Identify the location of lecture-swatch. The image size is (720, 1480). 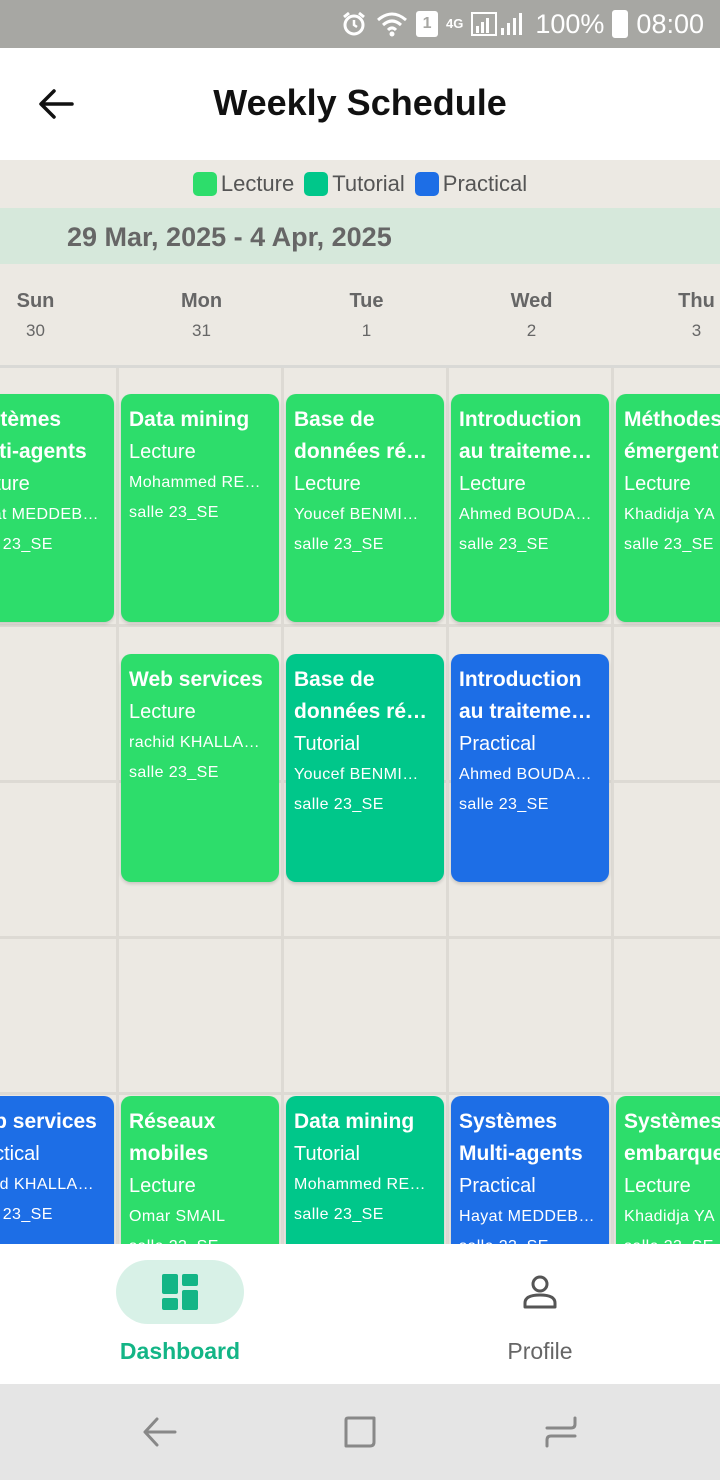
(204, 184).